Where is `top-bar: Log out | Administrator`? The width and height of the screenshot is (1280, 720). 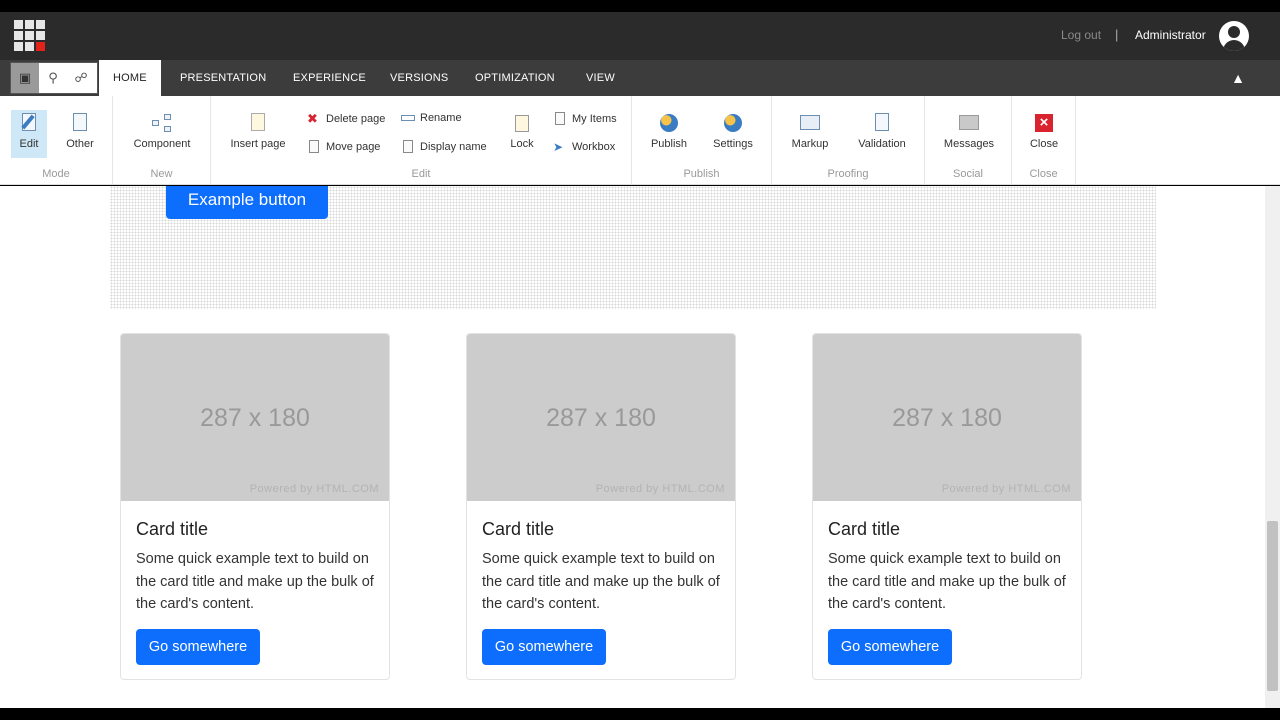
top-bar: Log out | Administrator is located at coordinates (640, 36).